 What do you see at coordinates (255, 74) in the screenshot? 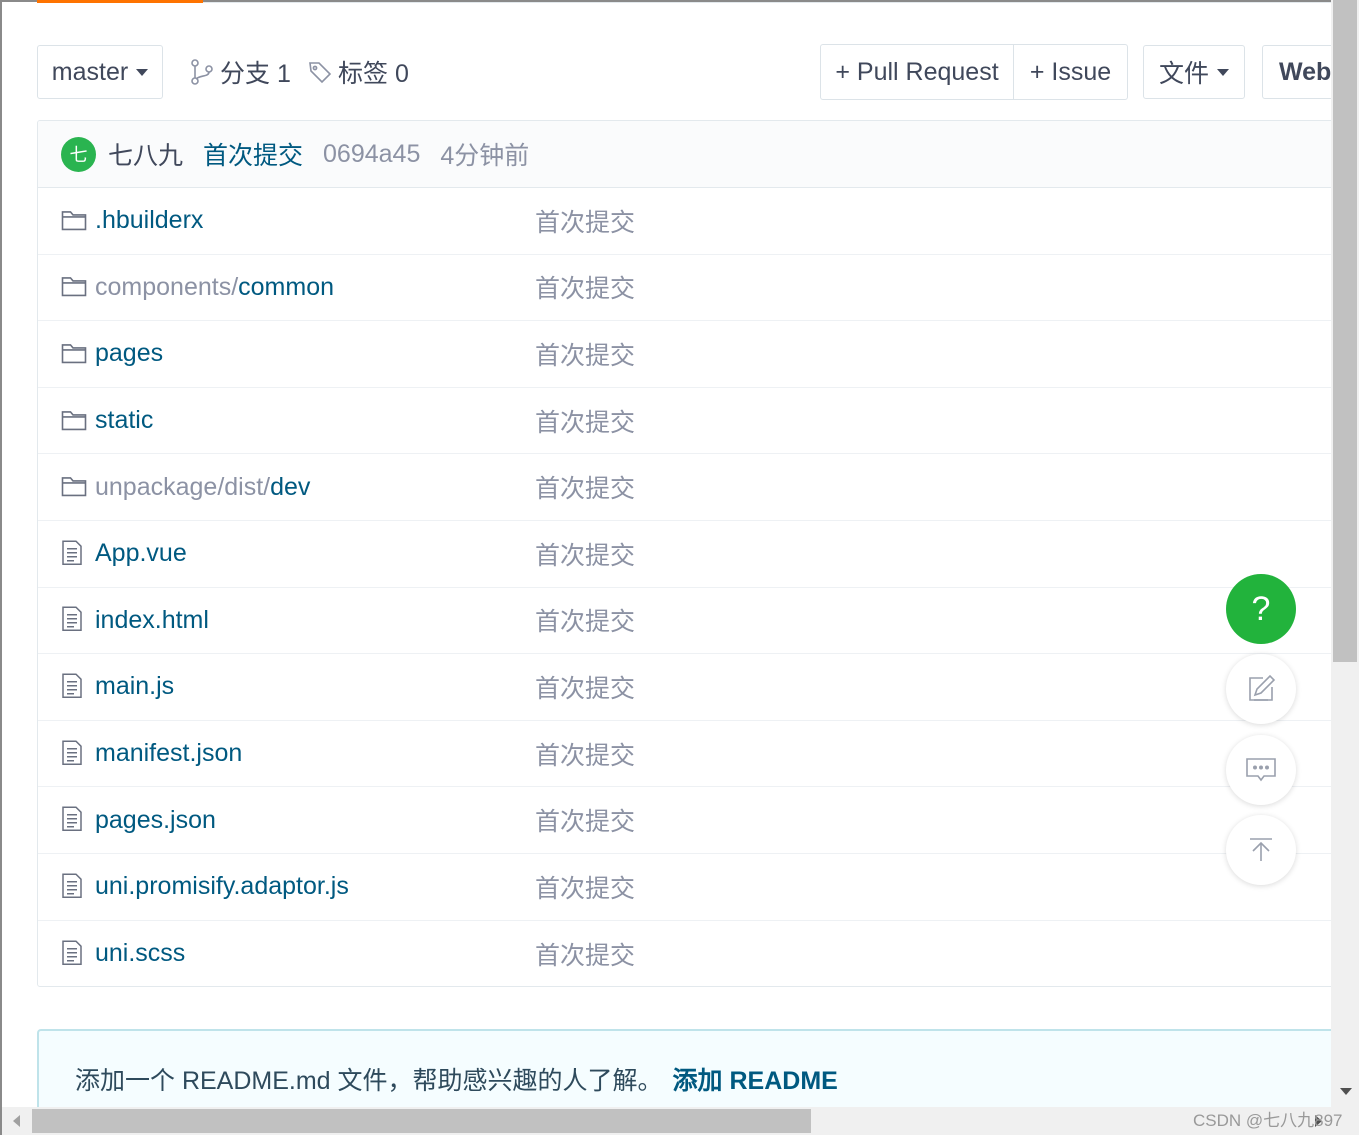
I see `branches-label: 分支 1` at bounding box center [255, 74].